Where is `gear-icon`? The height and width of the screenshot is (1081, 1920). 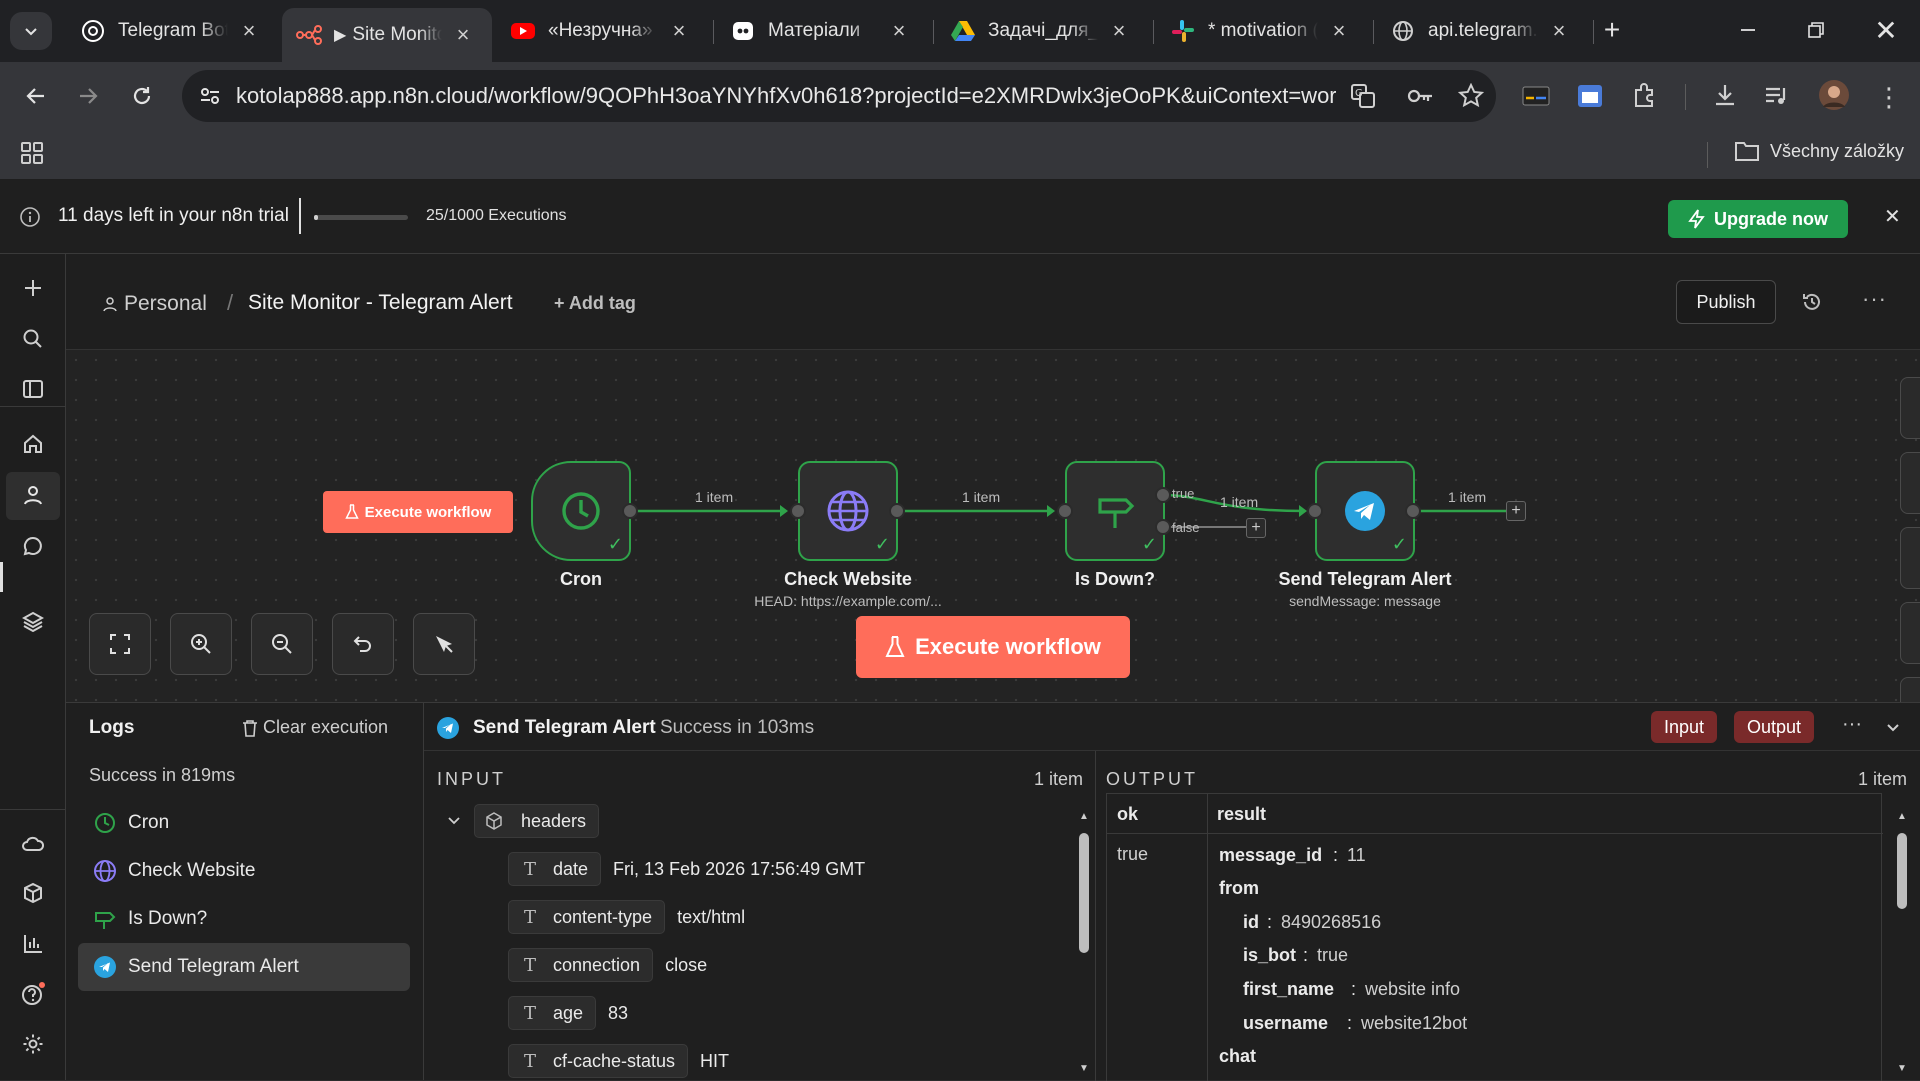
gear-icon is located at coordinates (33, 1044).